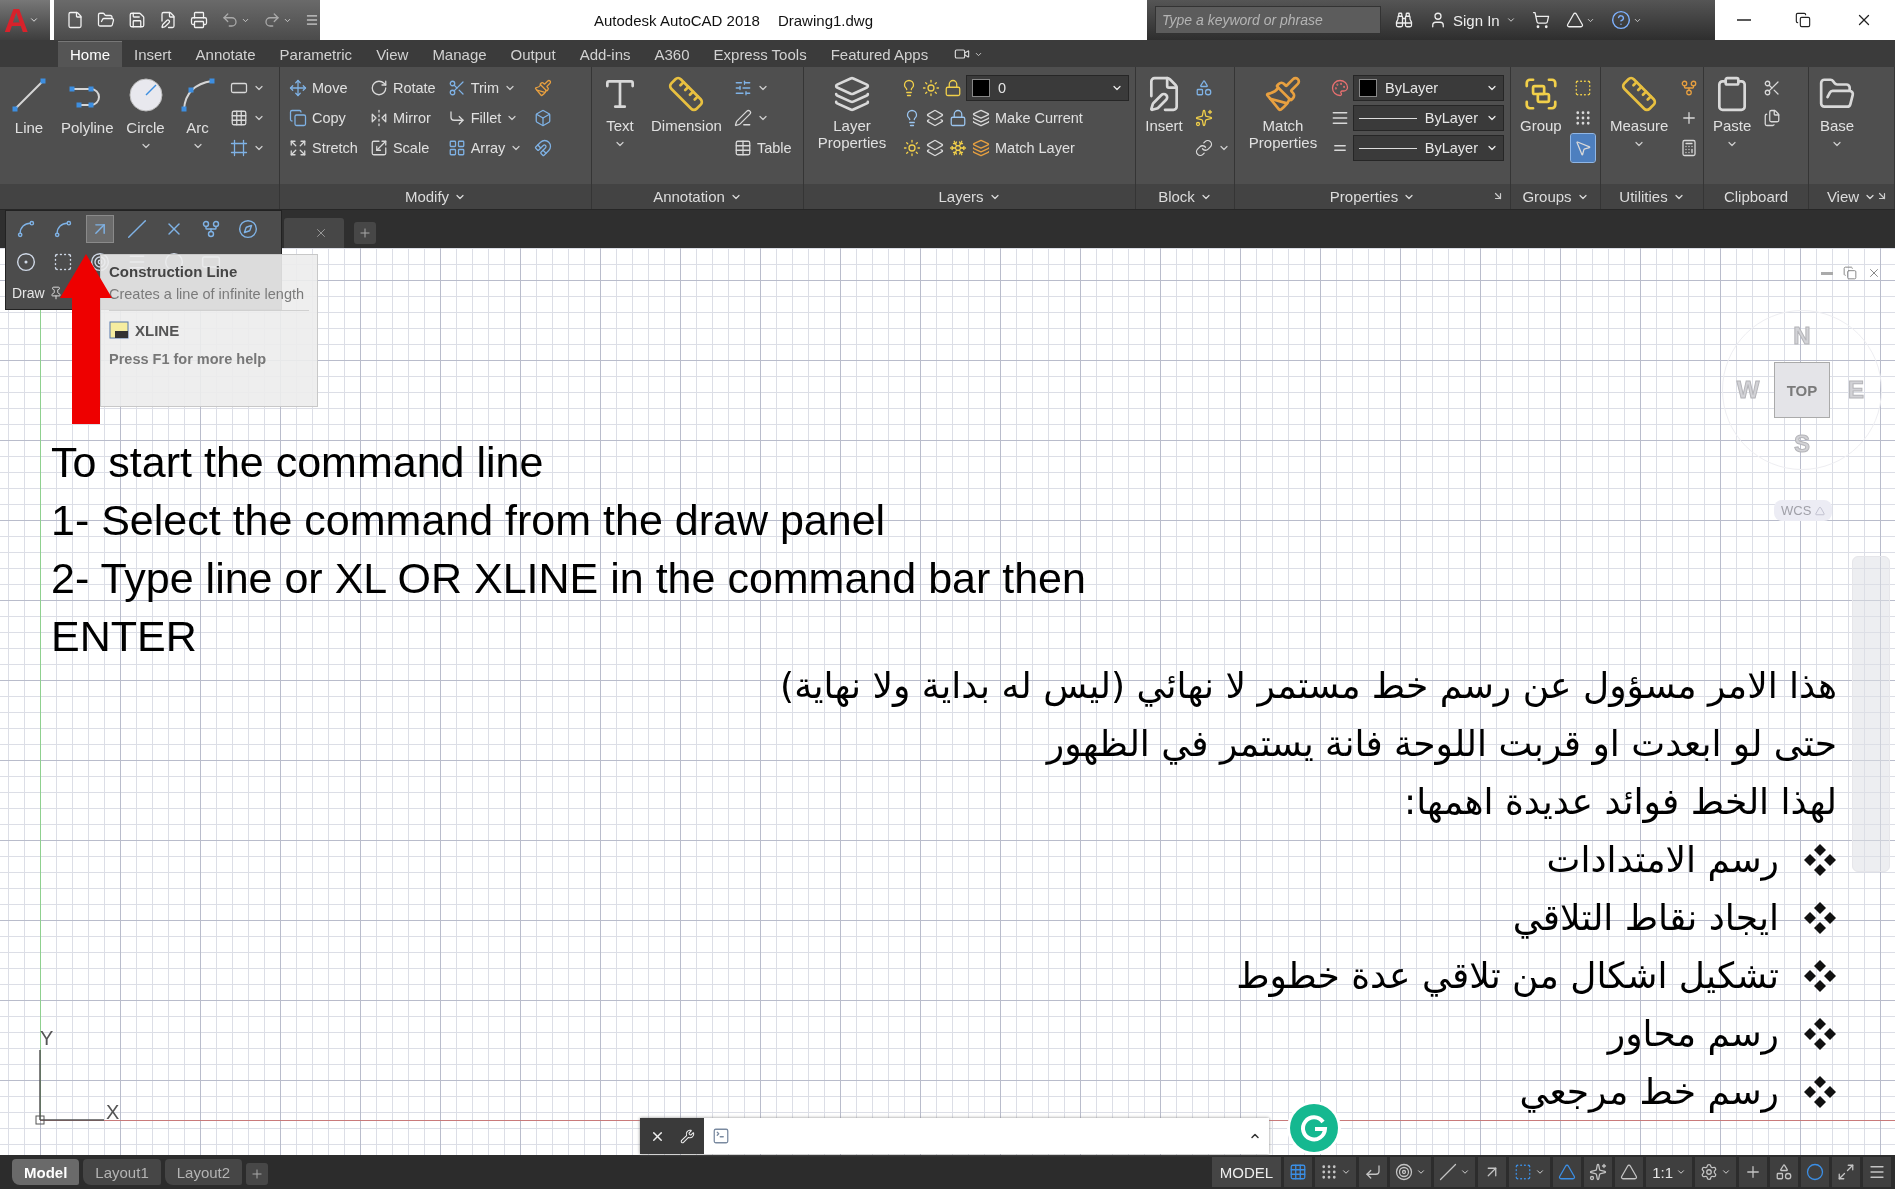 Image resolution: width=1895 pixels, height=1189 pixels. What do you see at coordinates (1649, 1092) in the screenshot?
I see `bullet-text: رسم خط مرجعي` at bounding box center [1649, 1092].